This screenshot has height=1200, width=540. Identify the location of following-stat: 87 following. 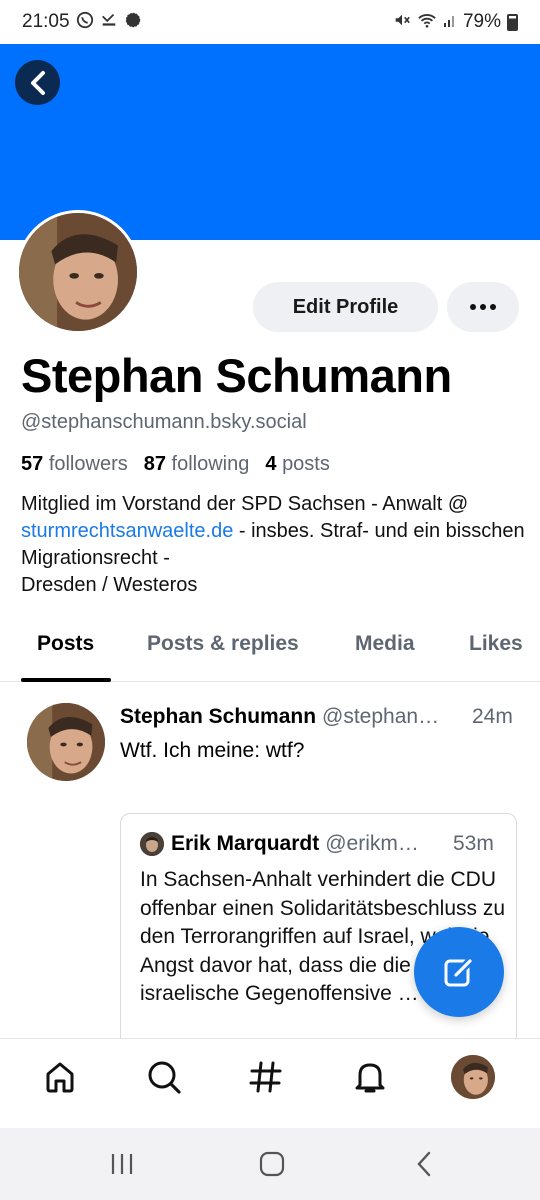
(197, 464).